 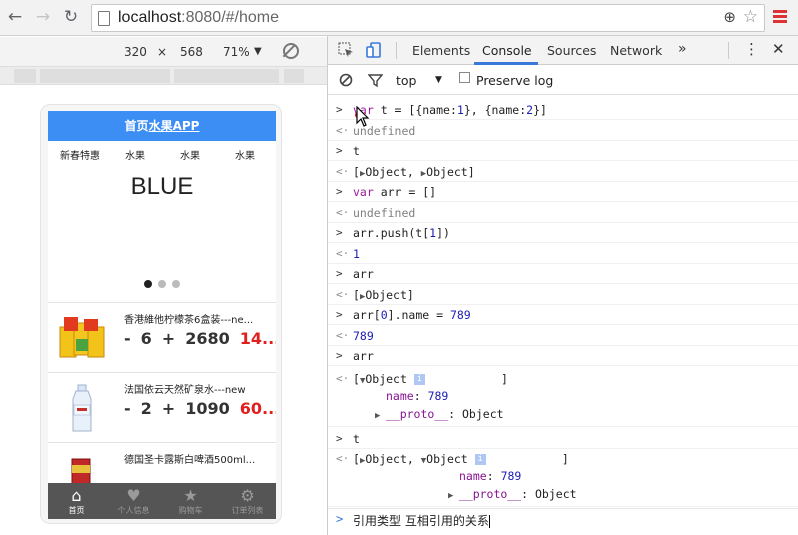 I want to click on close-icon: ✕, so click(x=778, y=49).